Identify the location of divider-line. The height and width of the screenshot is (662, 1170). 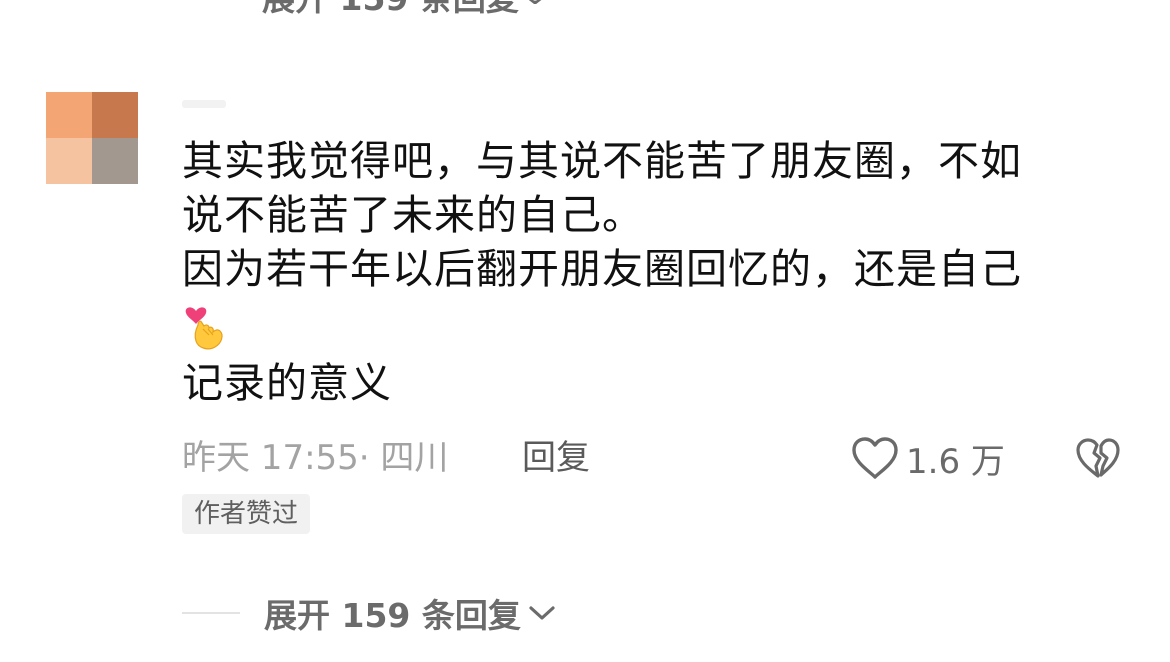
(211, 613).